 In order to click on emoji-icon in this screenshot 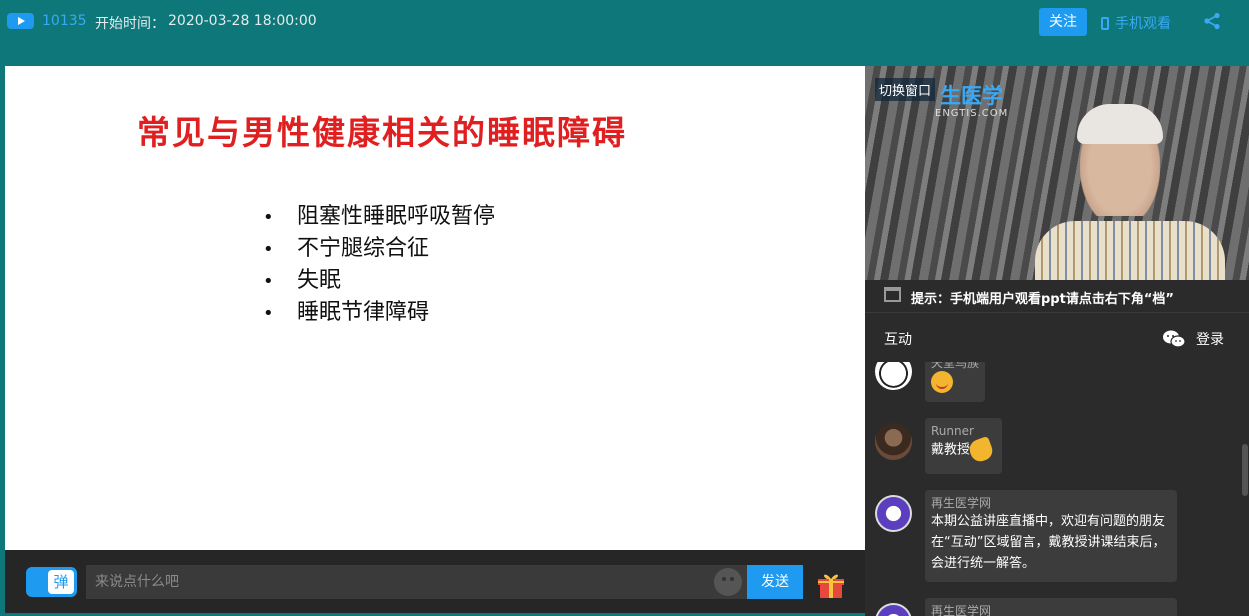, I will do `click(728, 582)`.